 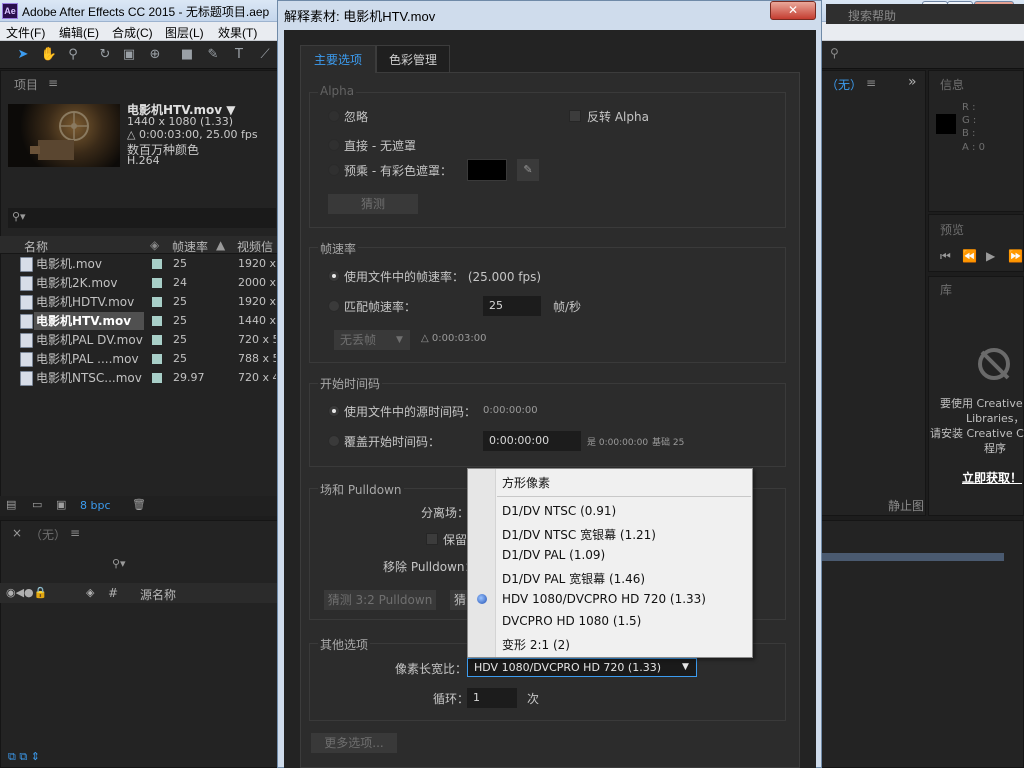 What do you see at coordinates (139, 359) in the screenshot?
I see `project-row: 电影机PAL ....mov 25 788 x 5` at bounding box center [139, 359].